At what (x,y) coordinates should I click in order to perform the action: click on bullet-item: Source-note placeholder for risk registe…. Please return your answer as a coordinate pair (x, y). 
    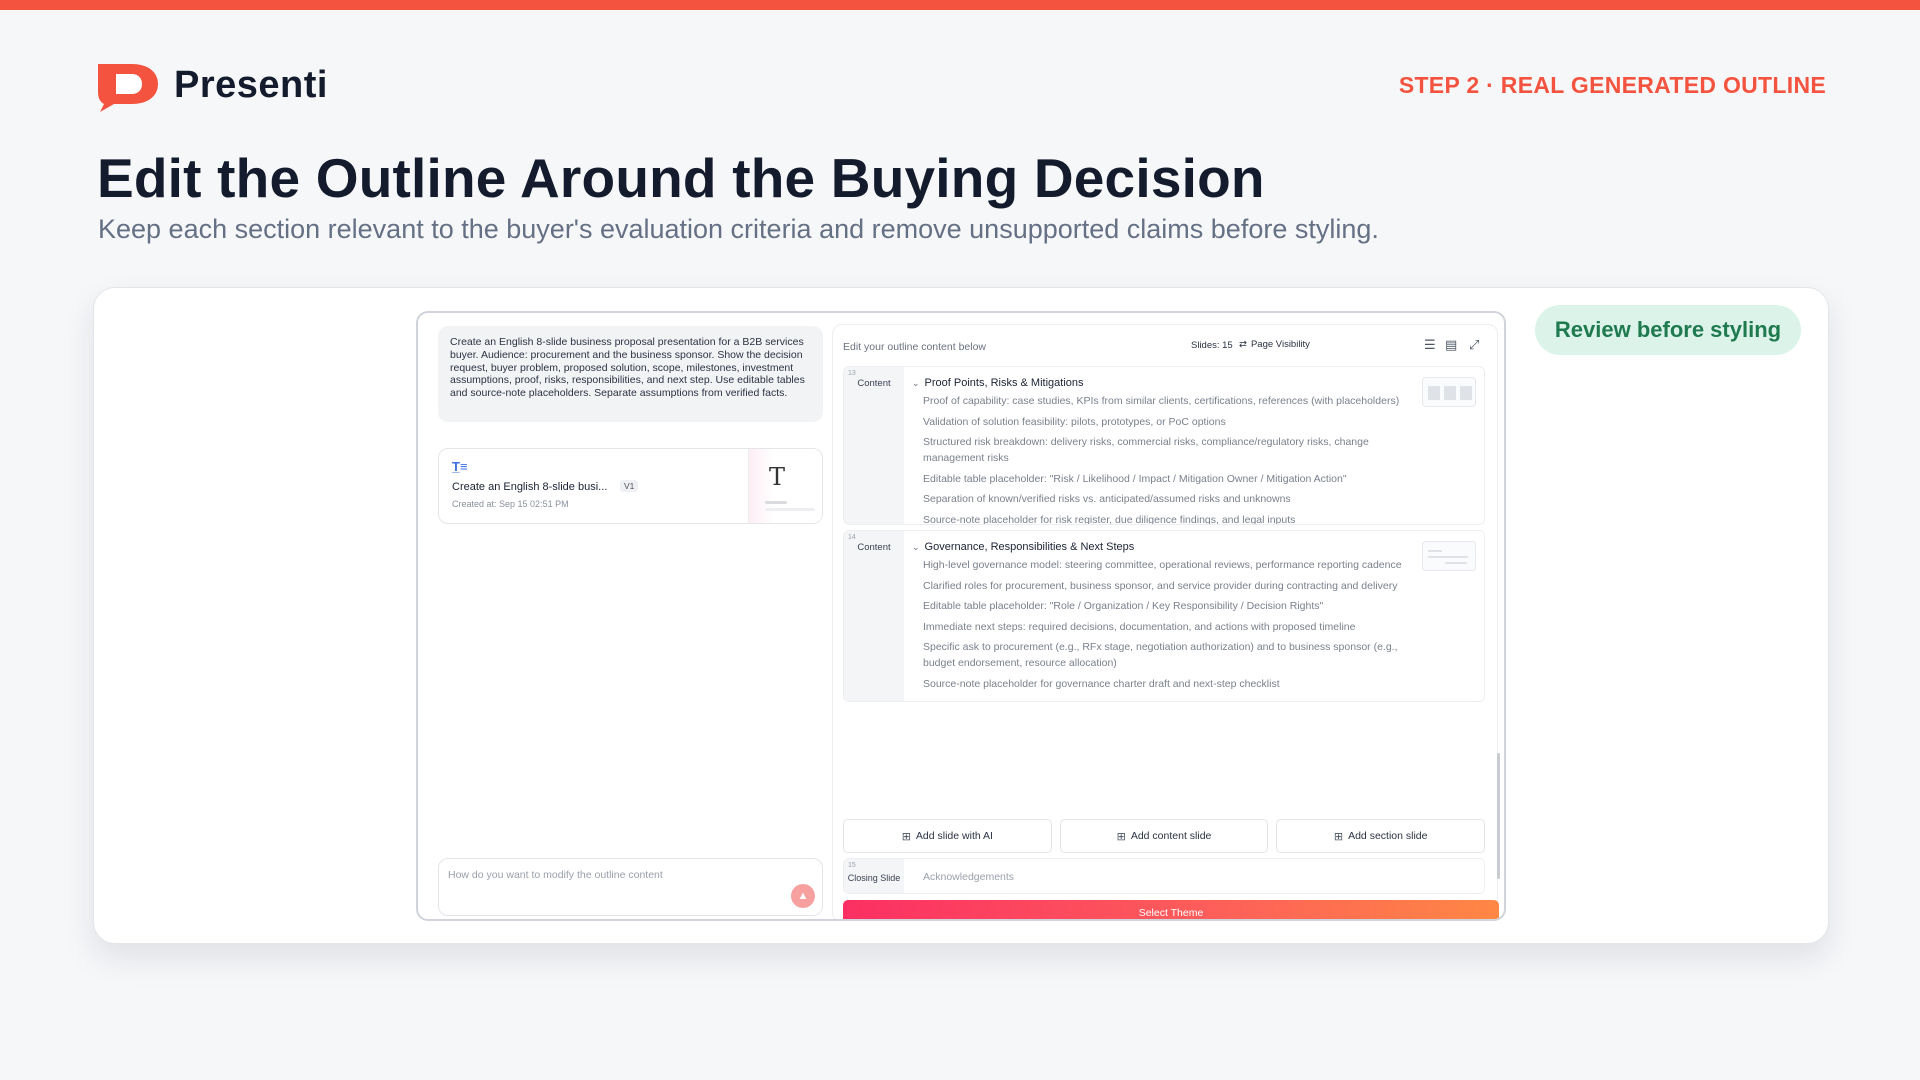
    Looking at the image, I should click on (1173, 518).